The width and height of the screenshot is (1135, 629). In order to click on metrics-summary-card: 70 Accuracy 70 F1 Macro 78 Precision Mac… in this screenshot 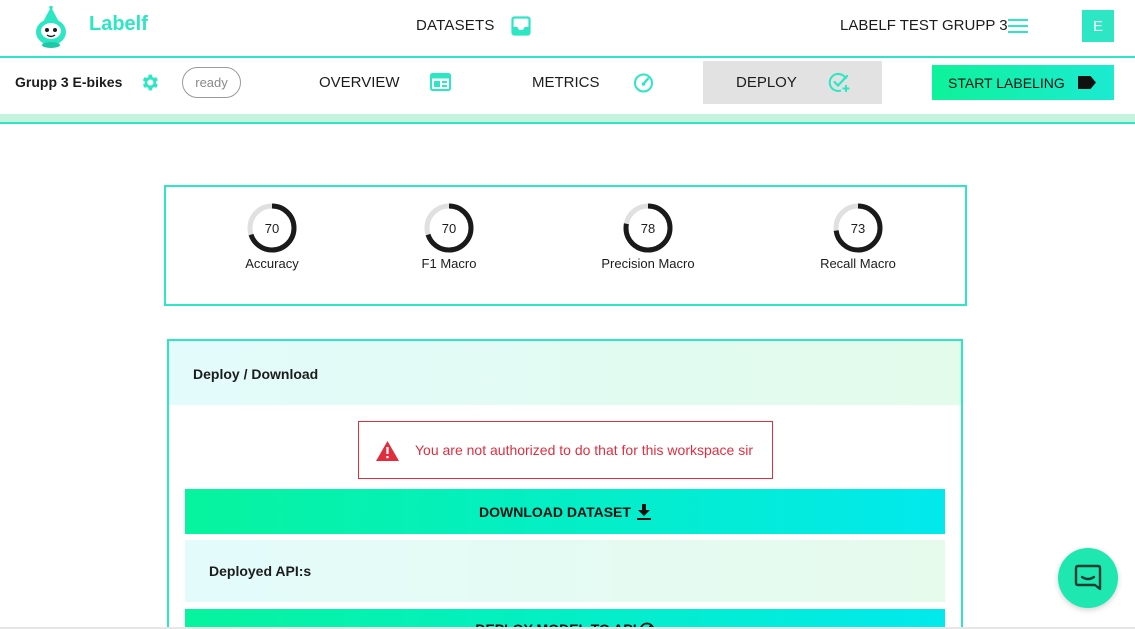, I will do `click(565, 245)`.